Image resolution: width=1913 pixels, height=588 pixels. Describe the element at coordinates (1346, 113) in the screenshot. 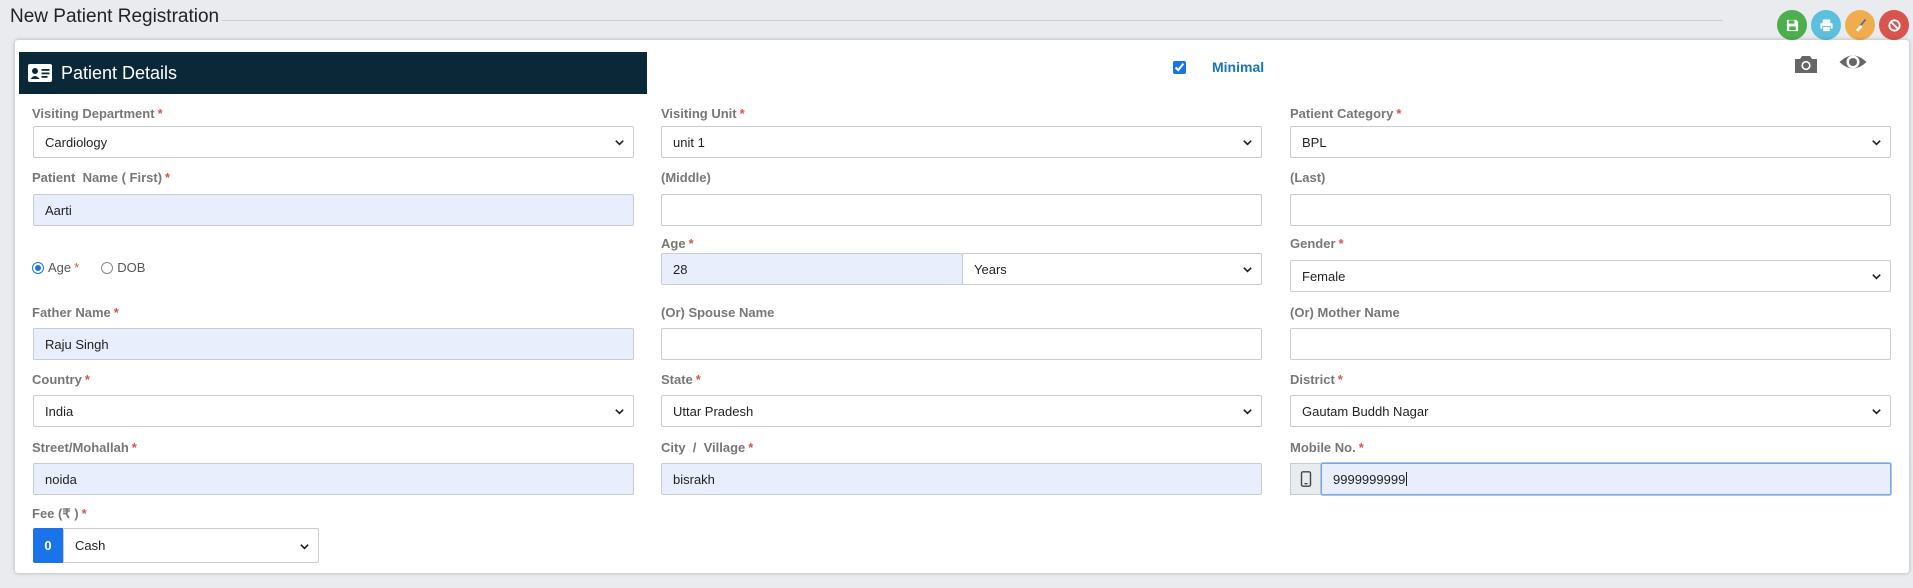

I see `patient-category-label: Patient Category *` at that location.